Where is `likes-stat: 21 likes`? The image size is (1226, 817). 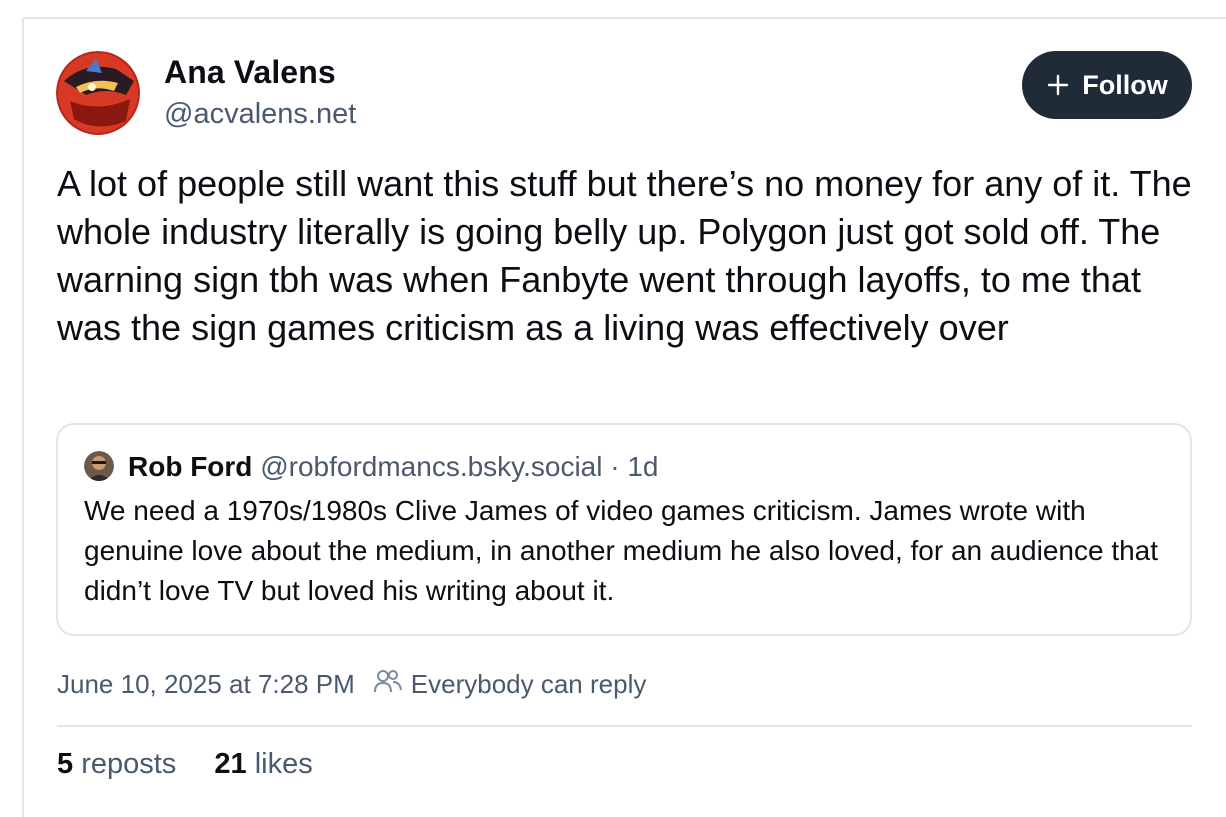 likes-stat: 21 likes is located at coordinates (263, 764).